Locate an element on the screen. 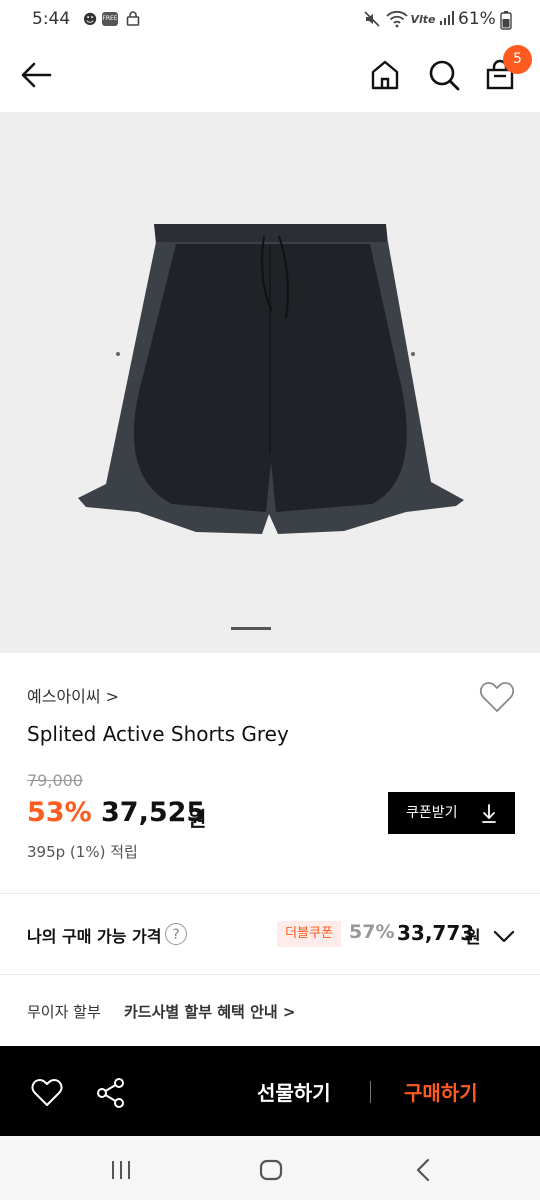 This screenshot has height=1200, width=540. back-nav-icon is located at coordinates (423, 1170).